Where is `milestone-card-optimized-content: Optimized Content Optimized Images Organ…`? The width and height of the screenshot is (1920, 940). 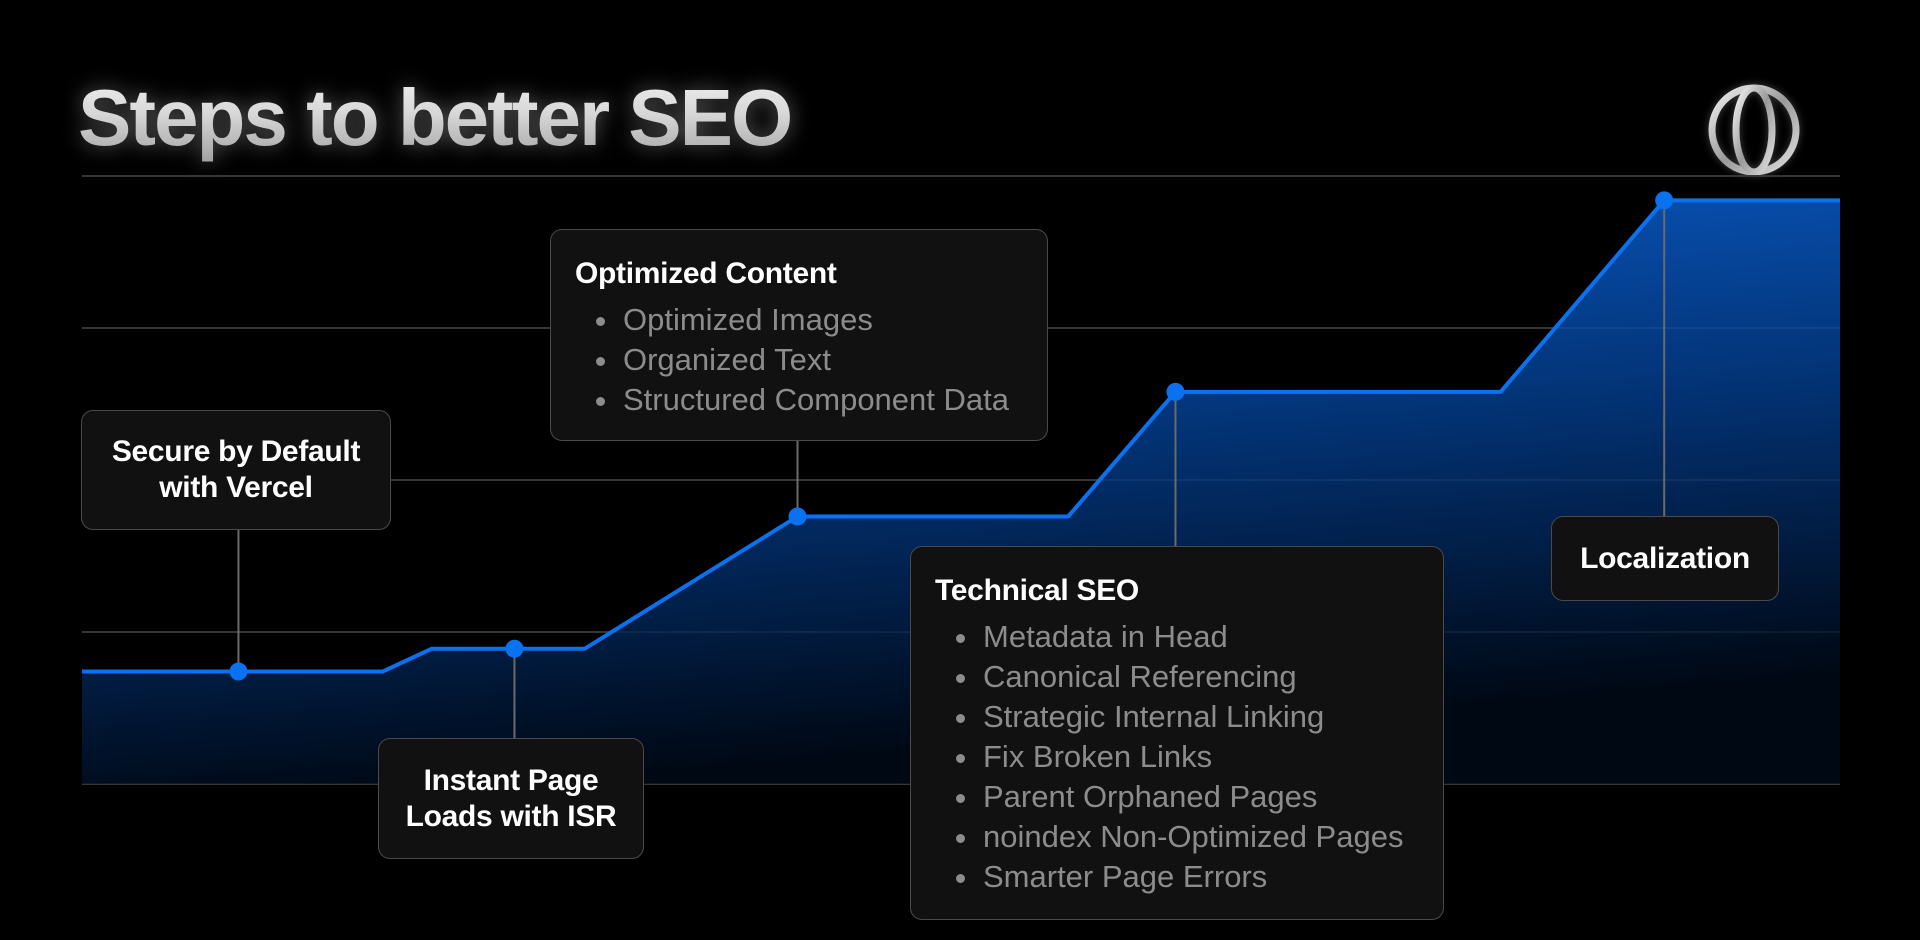
milestone-card-optimized-content: Optimized Content Optimized Images Organ… is located at coordinates (799, 335).